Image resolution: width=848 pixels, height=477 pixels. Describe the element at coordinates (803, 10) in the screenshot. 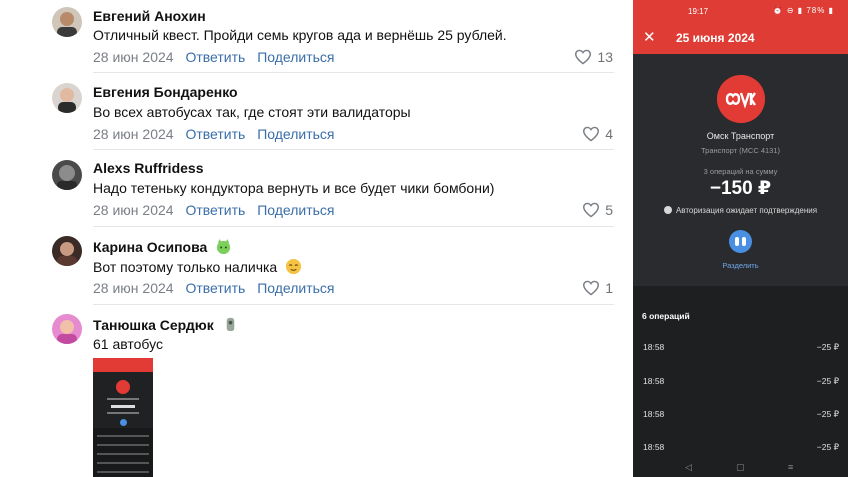

I see `status-icons: ⏰ ⊖ ▮ 78% ▮` at that location.